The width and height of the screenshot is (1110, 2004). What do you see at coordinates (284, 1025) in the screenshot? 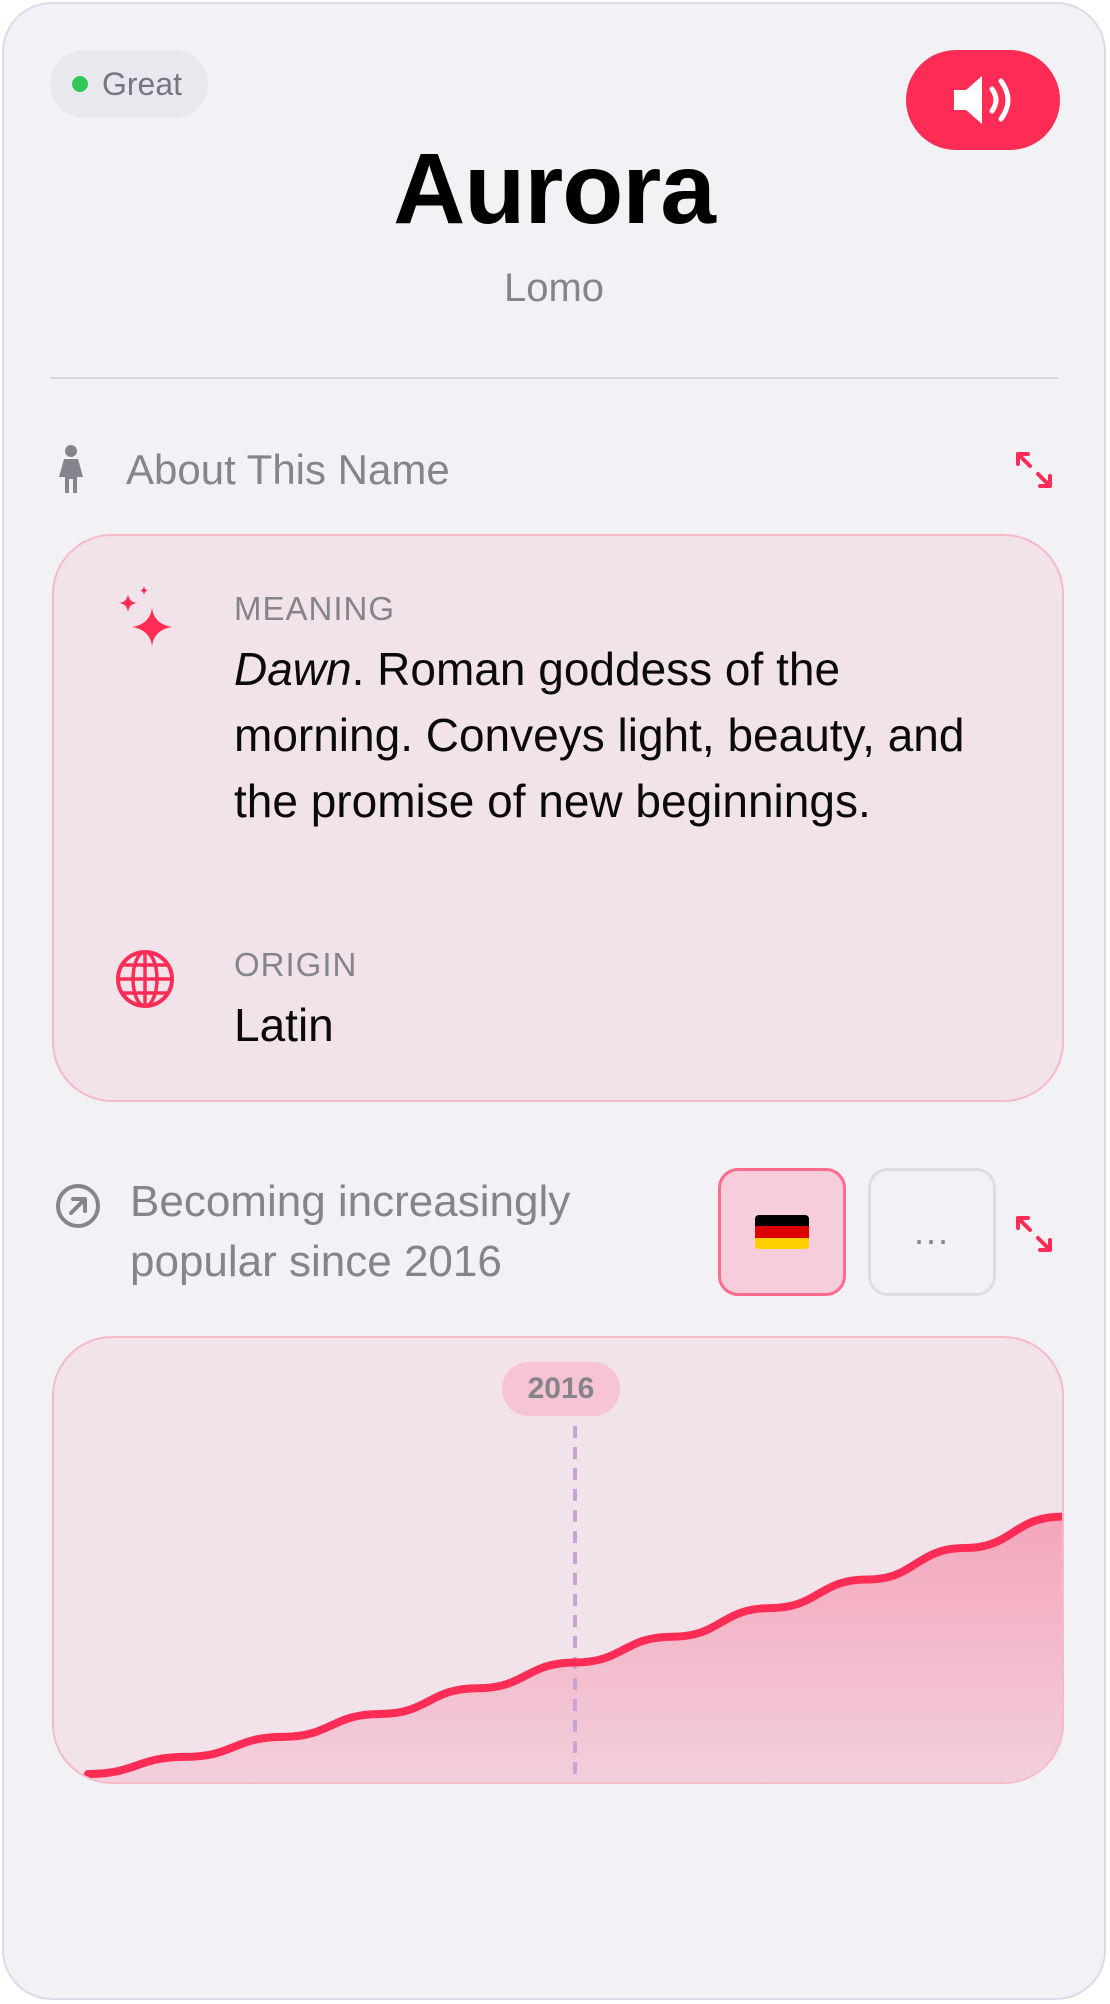
I see `origin-value: Latin` at bounding box center [284, 1025].